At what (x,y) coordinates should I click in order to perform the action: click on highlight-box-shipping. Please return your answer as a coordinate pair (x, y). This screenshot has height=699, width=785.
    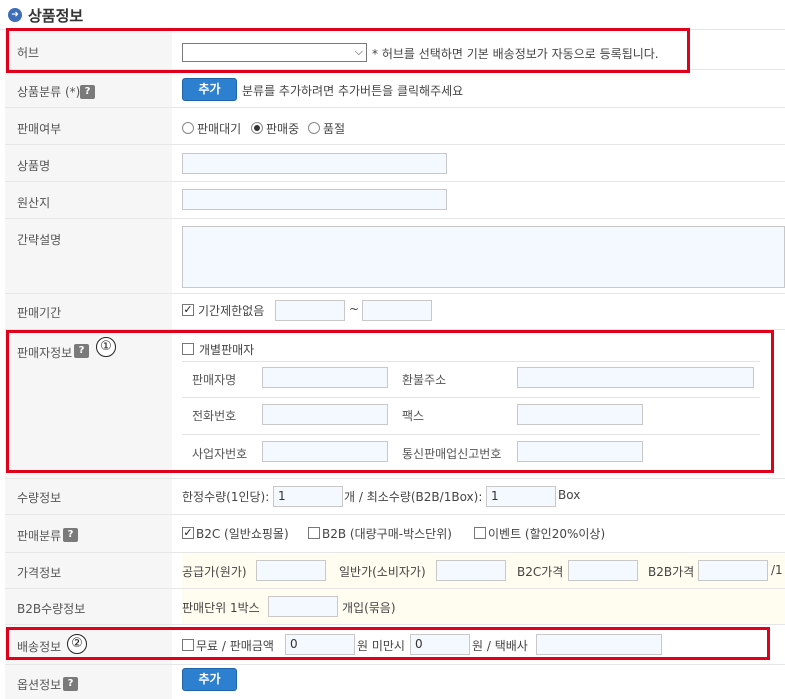
    Looking at the image, I should click on (388, 643).